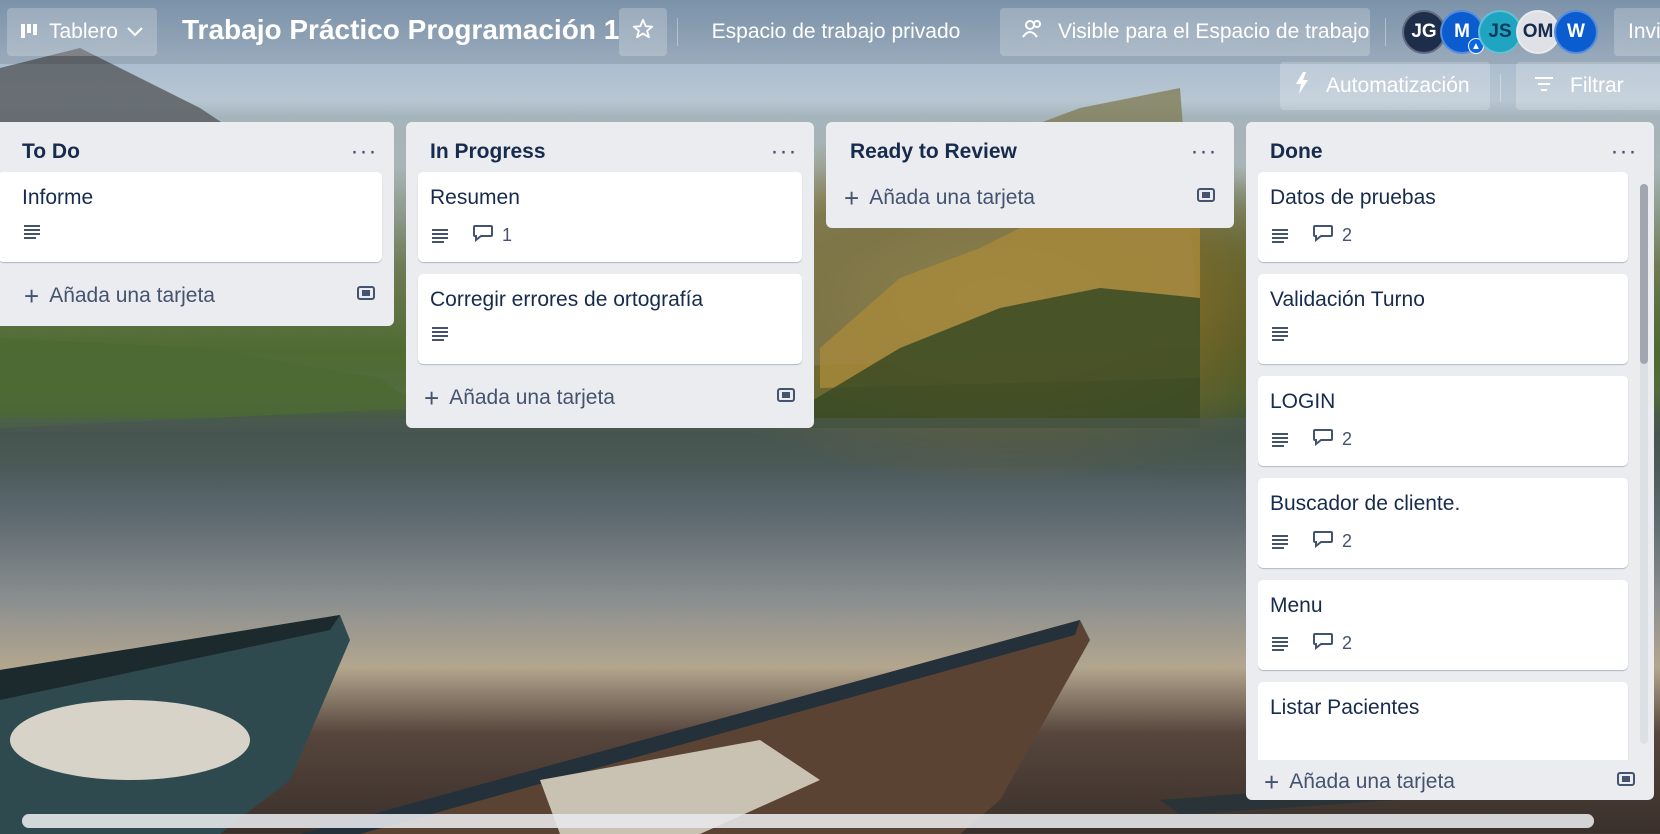 The height and width of the screenshot is (834, 1660). I want to click on card: Informe, so click(191, 217).